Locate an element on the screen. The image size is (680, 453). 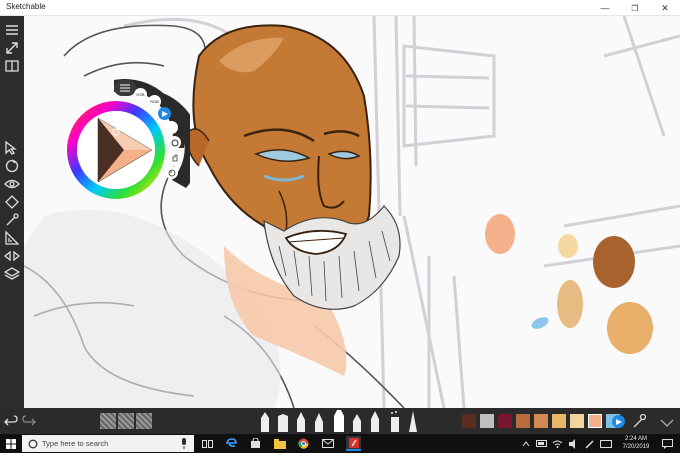
mirror-icon is located at coordinates (12, 256).